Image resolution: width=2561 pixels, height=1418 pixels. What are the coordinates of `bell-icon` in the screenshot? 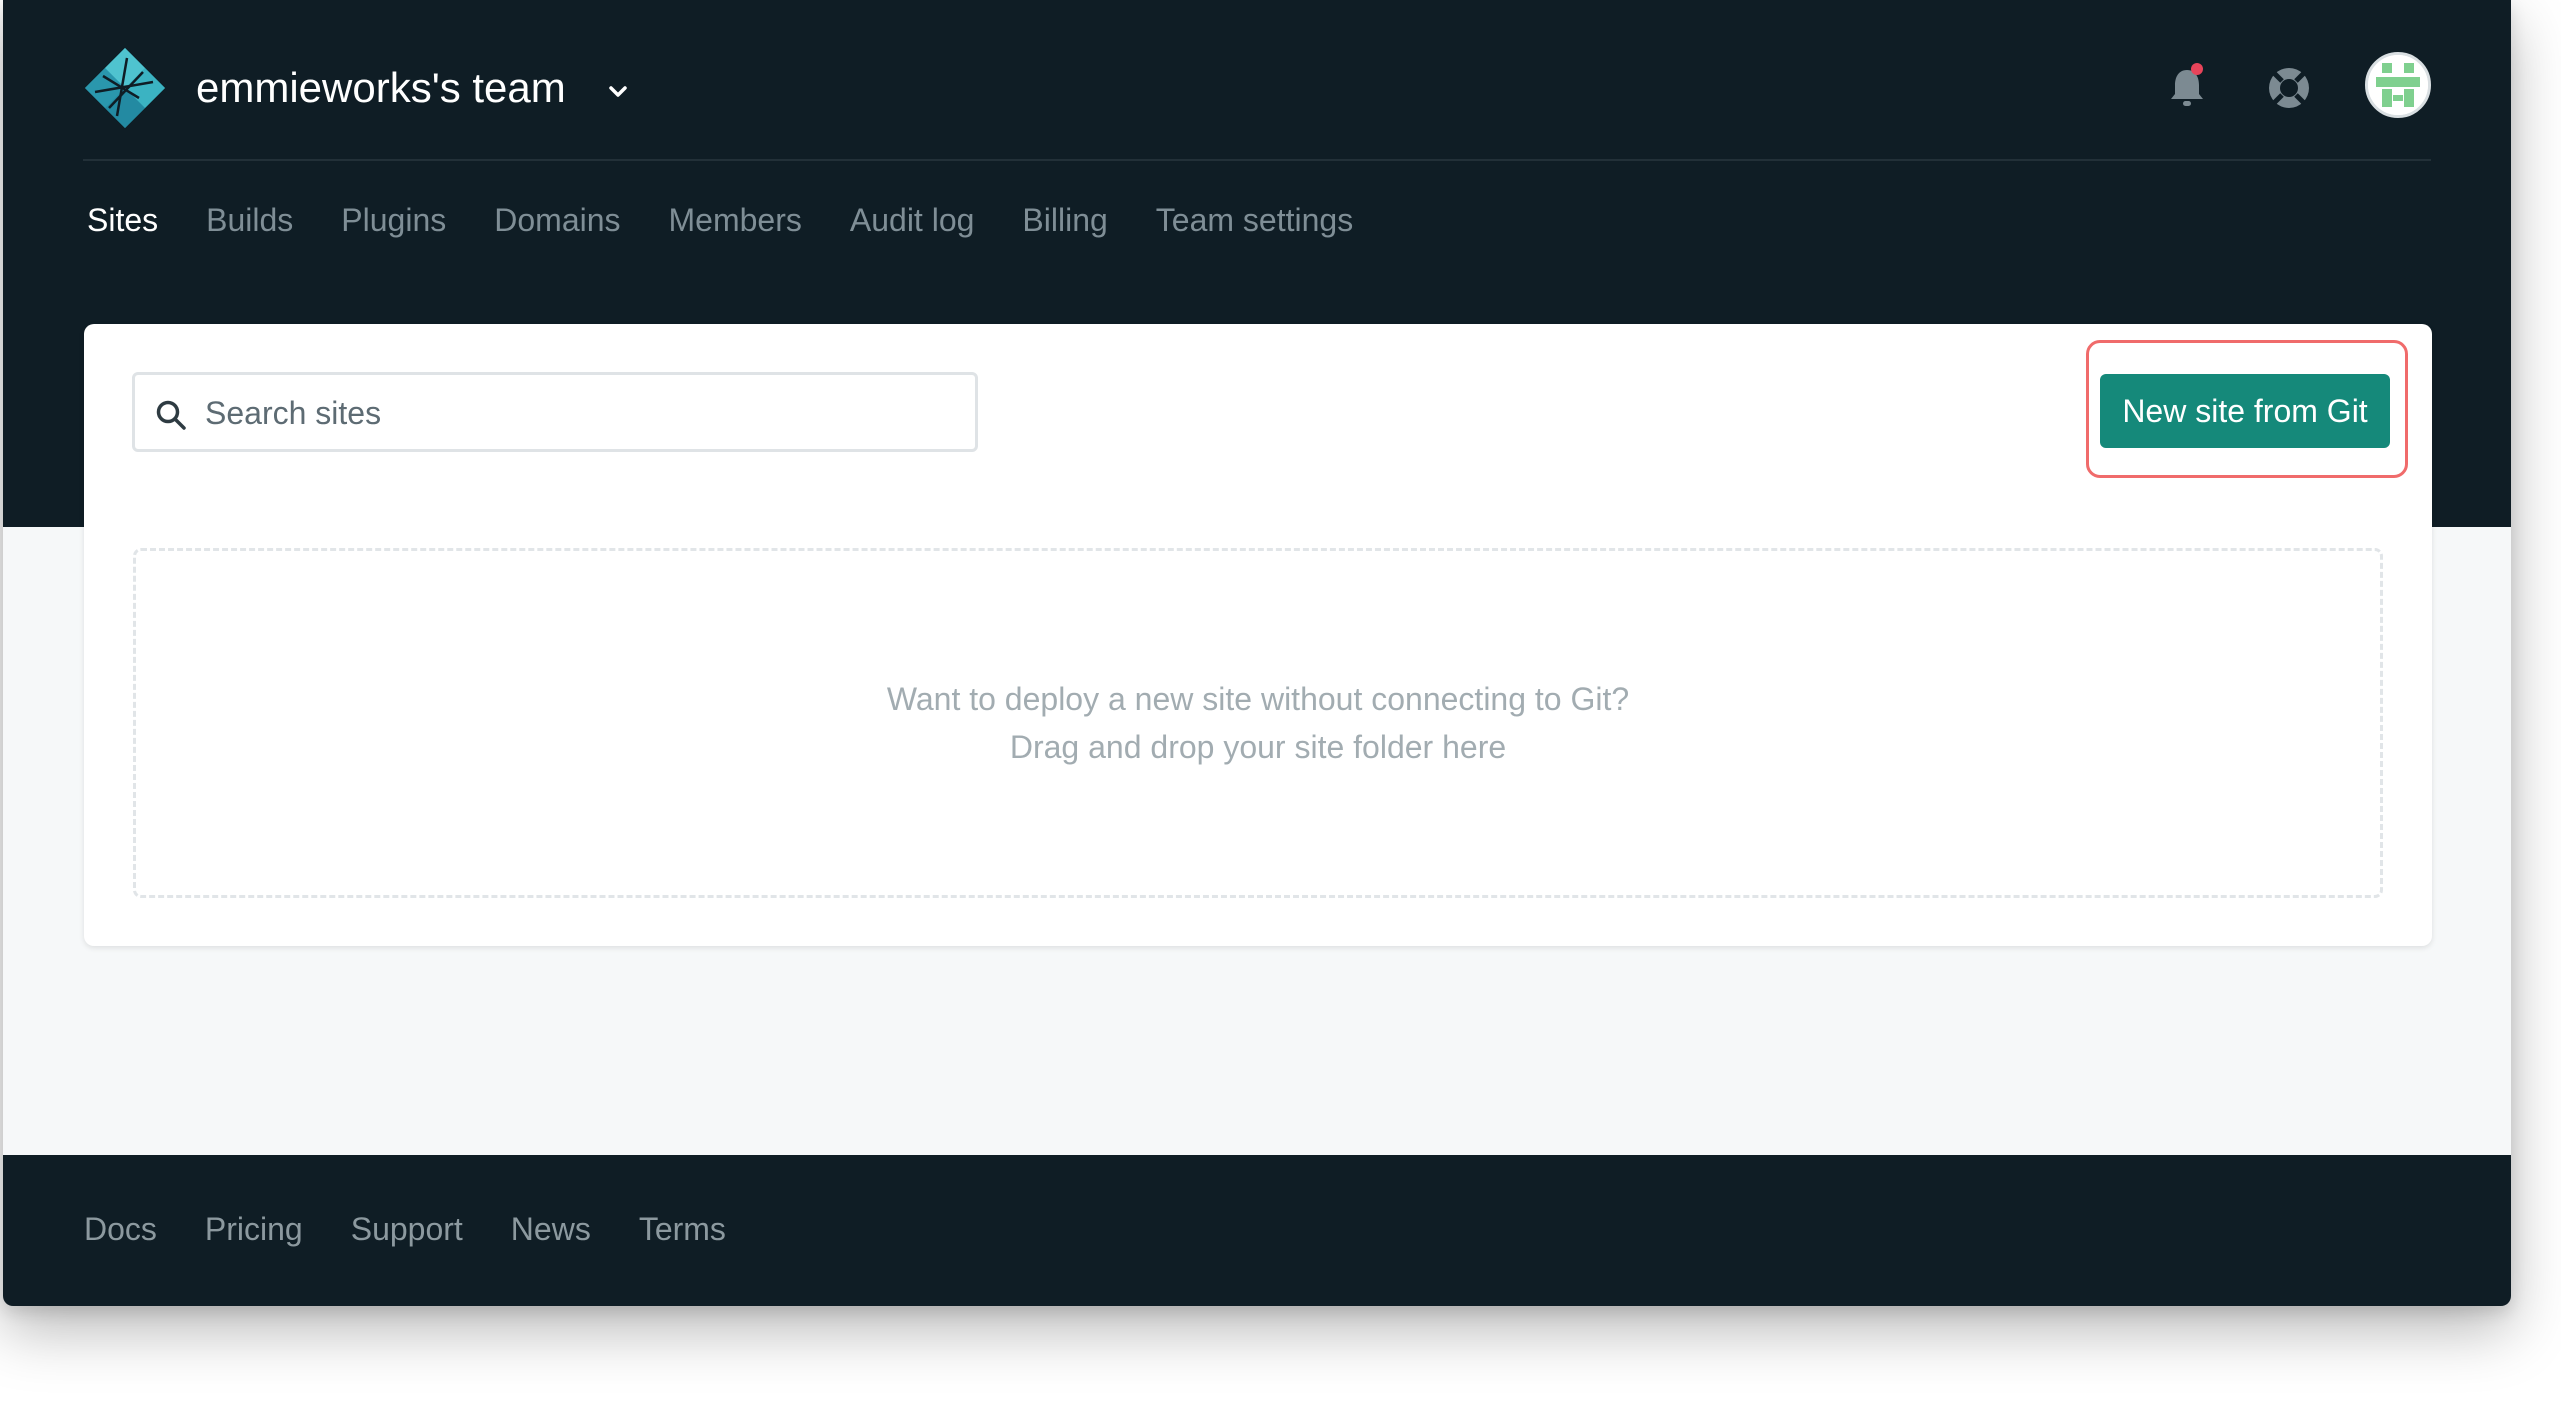 It's located at (2187, 87).